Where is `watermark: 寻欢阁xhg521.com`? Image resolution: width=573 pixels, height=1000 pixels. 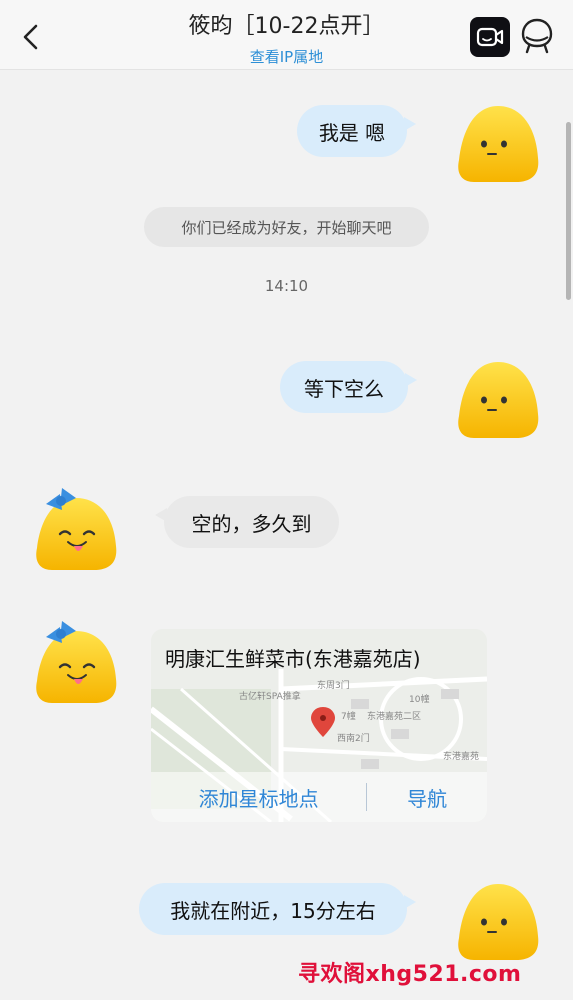
watermark: 寻欢阁xhg521.com is located at coordinates (410, 974).